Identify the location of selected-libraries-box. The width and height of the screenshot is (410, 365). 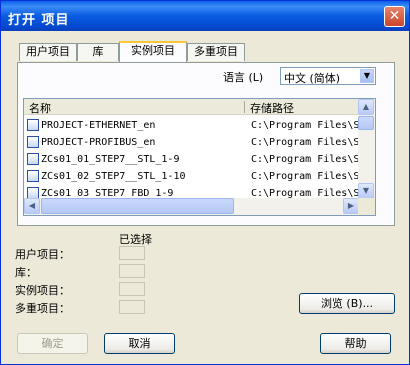
(132, 271).